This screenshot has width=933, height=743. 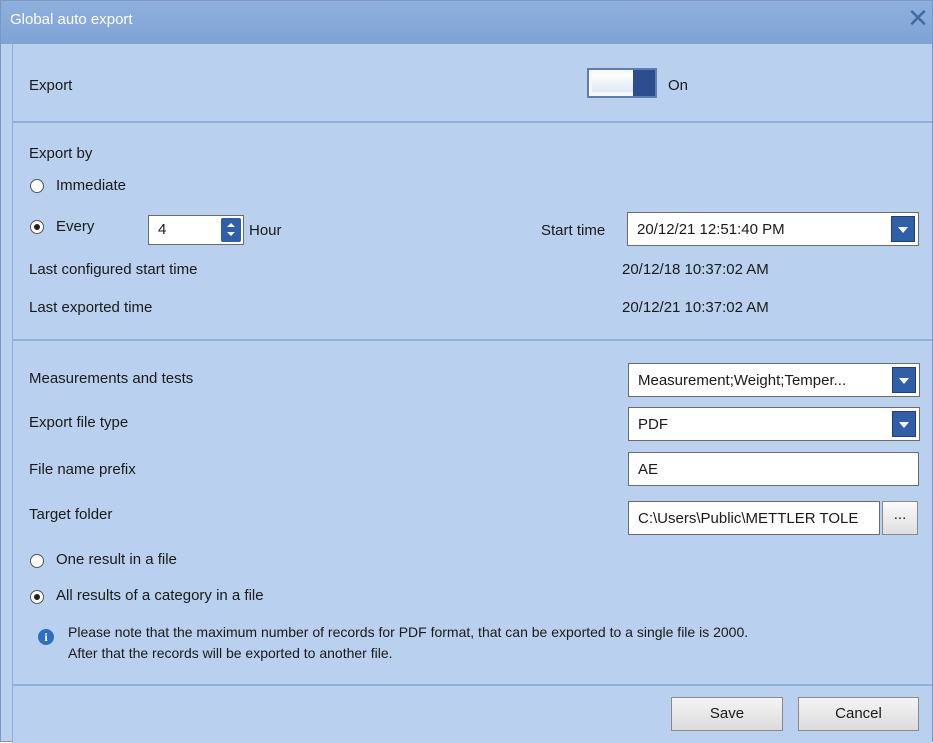 What do you see at coordinates (37, 561) in the screenshot?
I see `one-result-radio` at bounding box center [37, 561].